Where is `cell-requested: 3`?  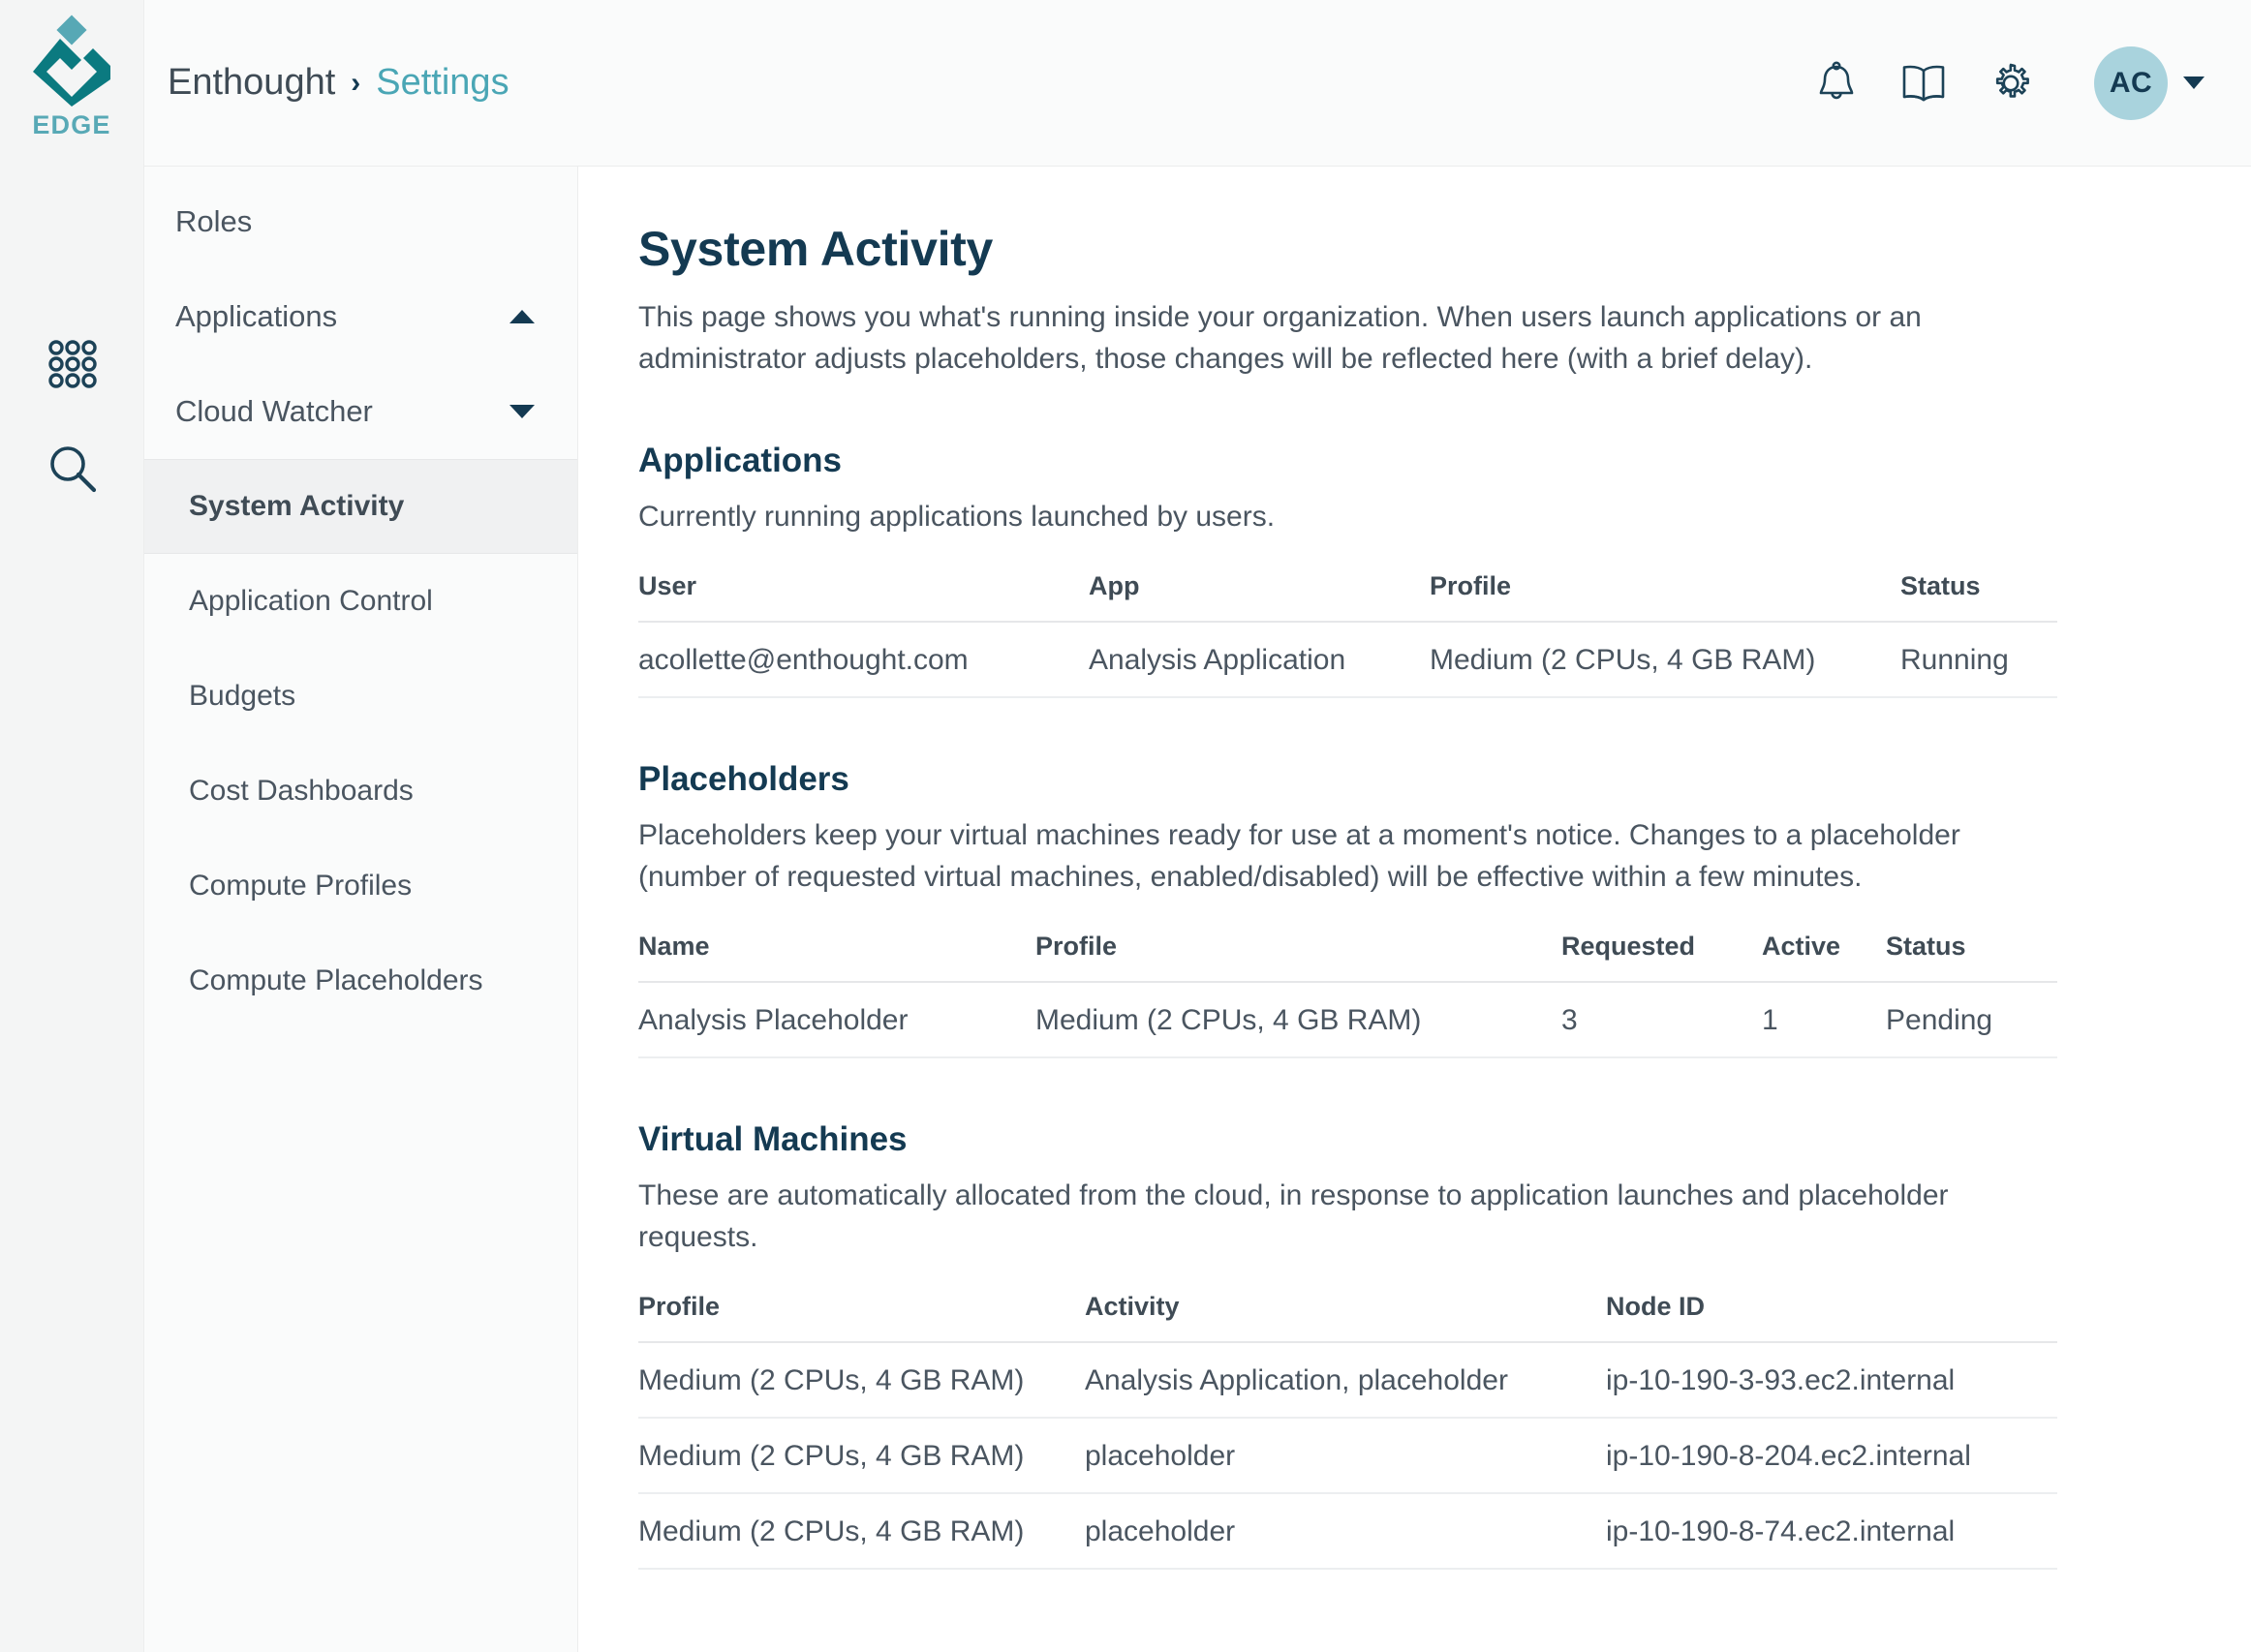
cell-requested: 3 is located at coordinates (1661, 1020).